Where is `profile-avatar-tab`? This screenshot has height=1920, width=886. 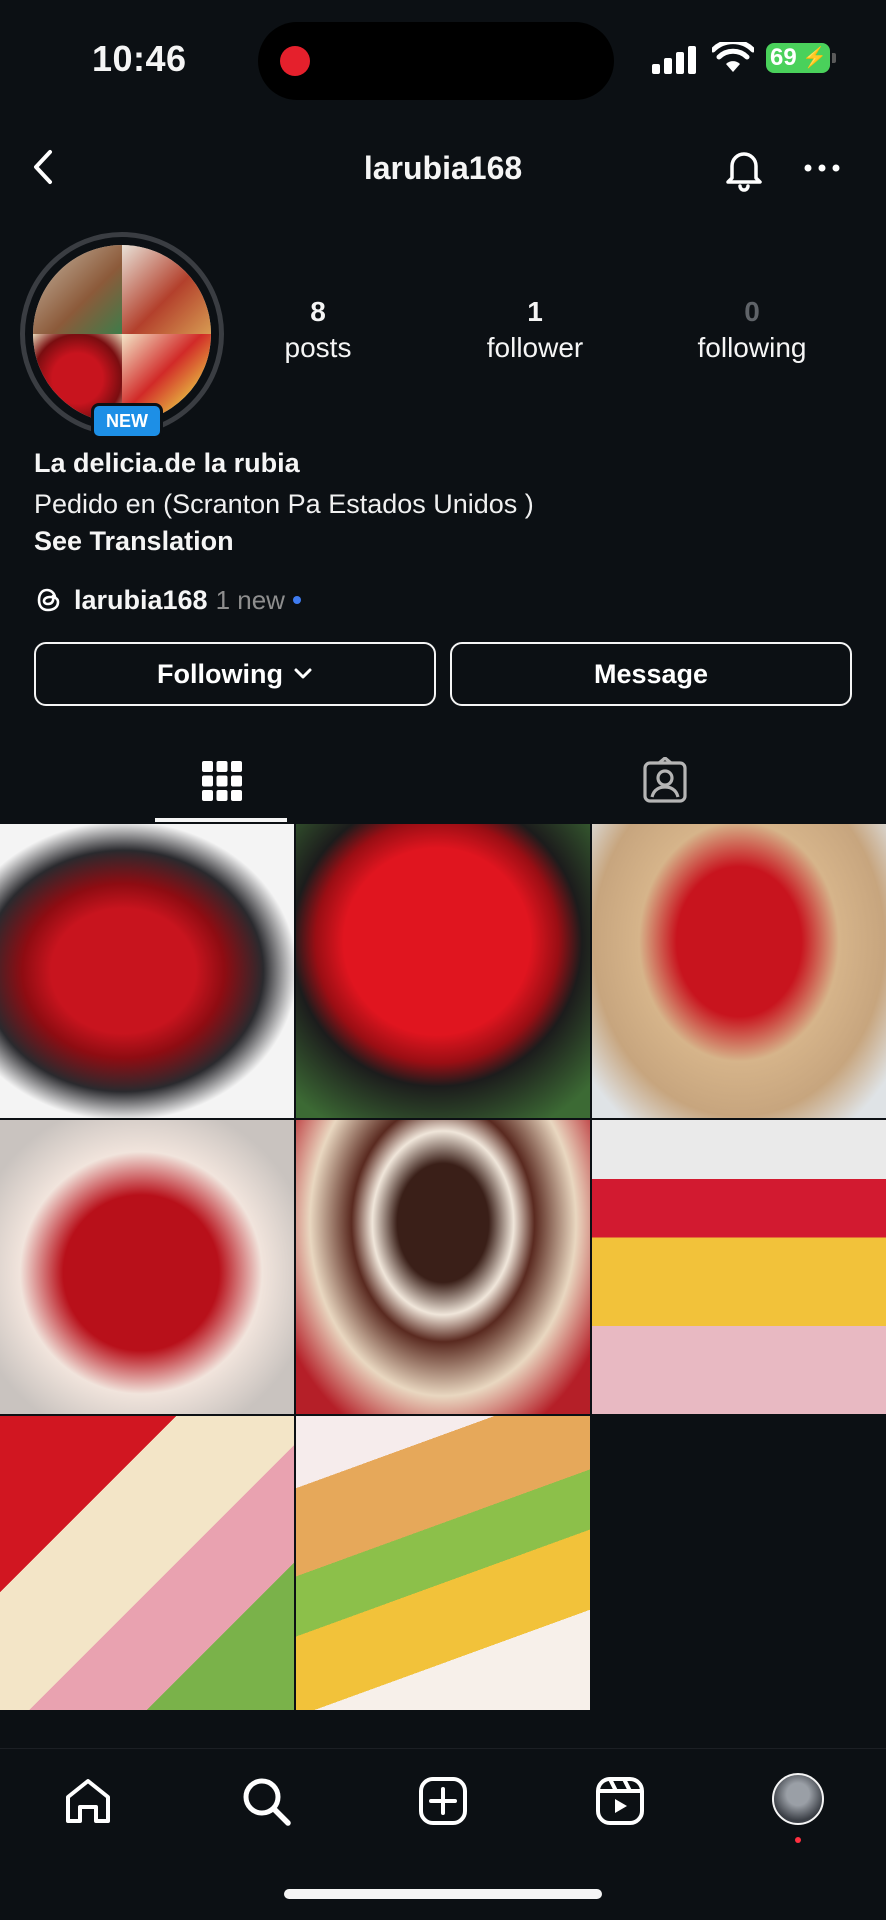 profile-avatar-tab is located at coordinates (798, 1799).